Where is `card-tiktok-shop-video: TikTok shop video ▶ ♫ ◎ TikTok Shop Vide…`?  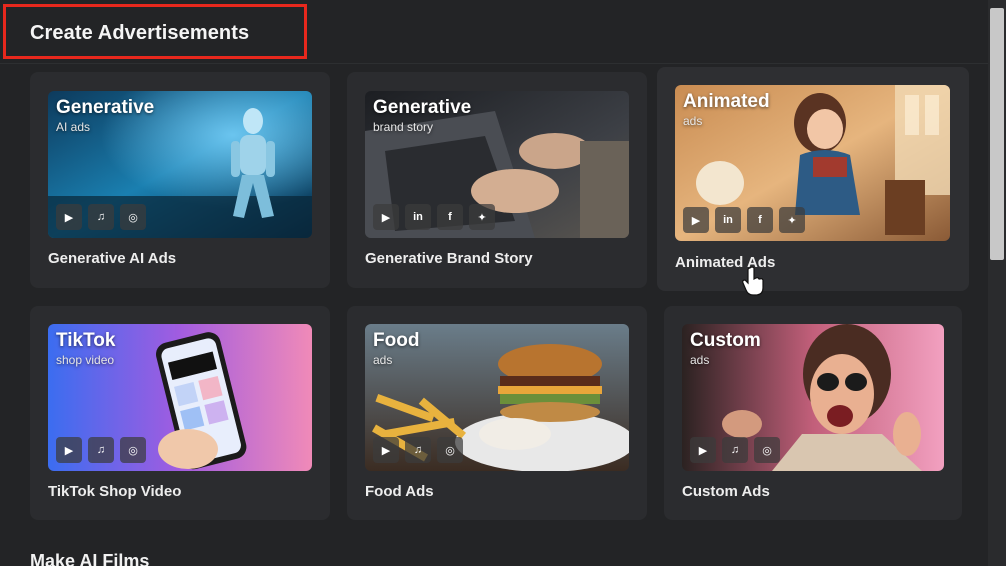
card-tiktok-shop-video: TikTok shop video ▶ ♫ ◎ TikTok Shop Vide… is located at coordinates (180, 413).